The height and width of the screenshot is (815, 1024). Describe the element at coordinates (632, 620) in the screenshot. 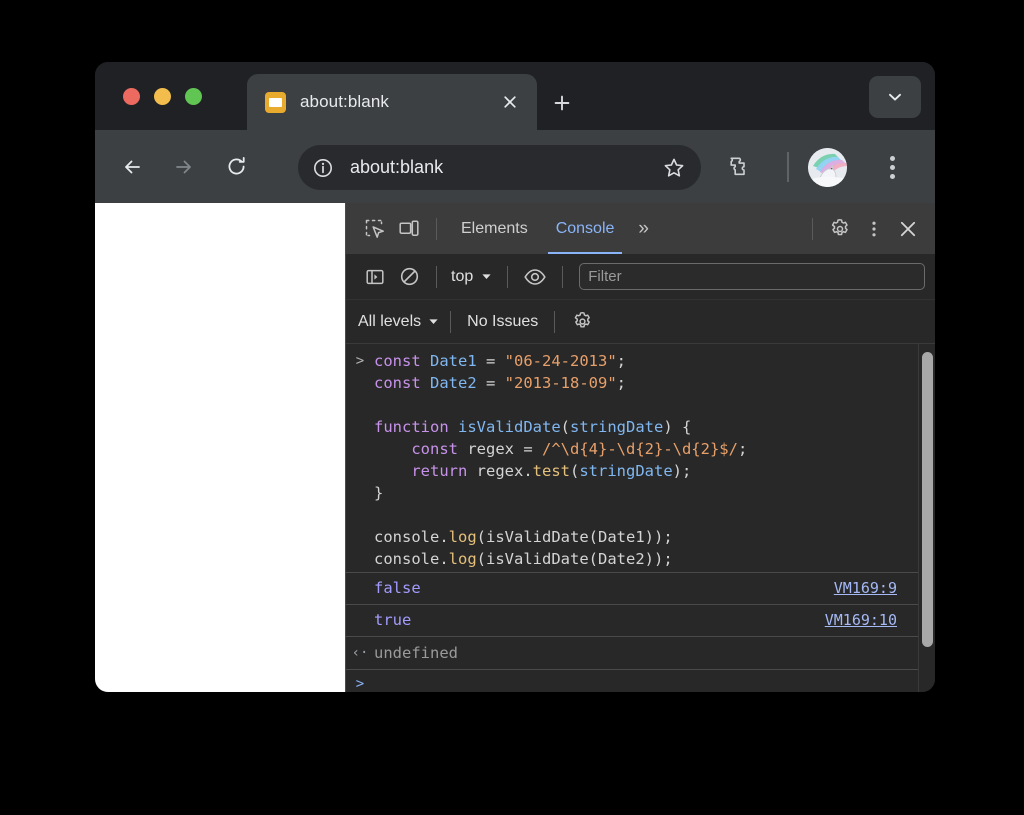

I see `console-result-row: true VM169:10` at that location.